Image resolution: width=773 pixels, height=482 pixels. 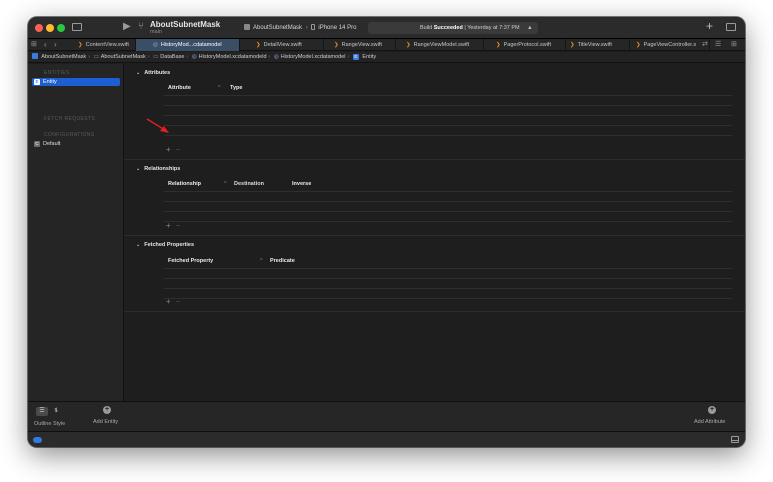 I want to click on jumpbar-item: HistoryModel.xcdatamodel, so click(x=313, y=57).